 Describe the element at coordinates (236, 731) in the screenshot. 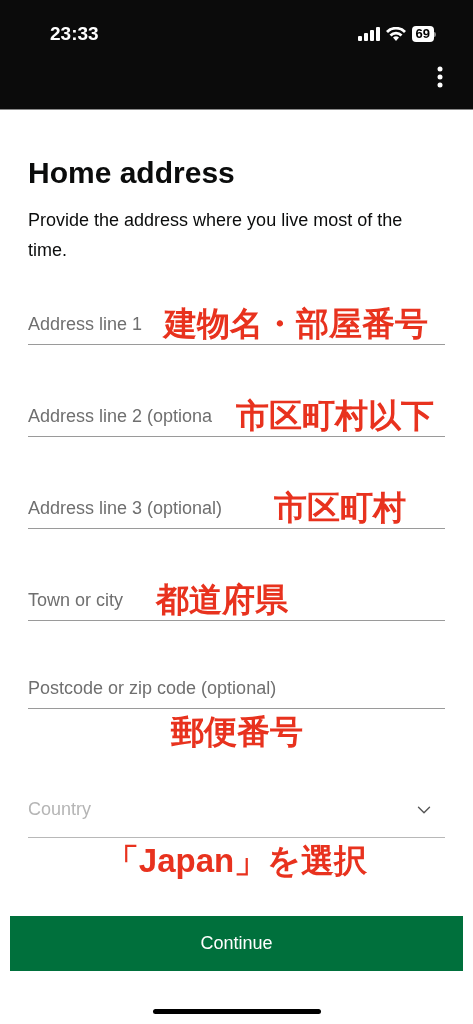

I see `annotation-text: 郵便番号` at that location.